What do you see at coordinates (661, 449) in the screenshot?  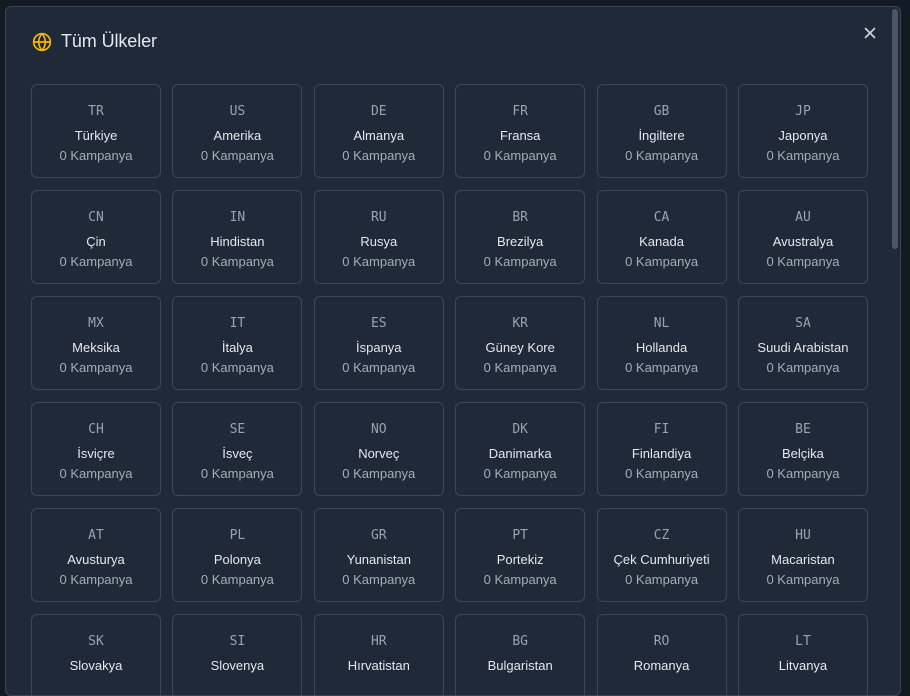 I see `country-card-fi: FI Finlandiya 0 Kampanya` at bounding box center [661, 449].